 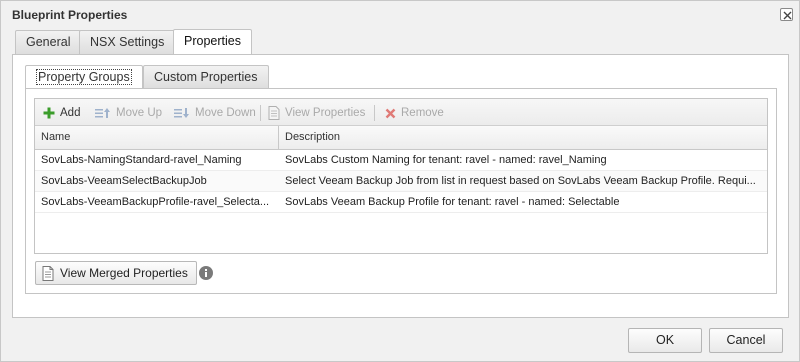 I want to click on grid-header: Name Description, so click(x=401, y=138).